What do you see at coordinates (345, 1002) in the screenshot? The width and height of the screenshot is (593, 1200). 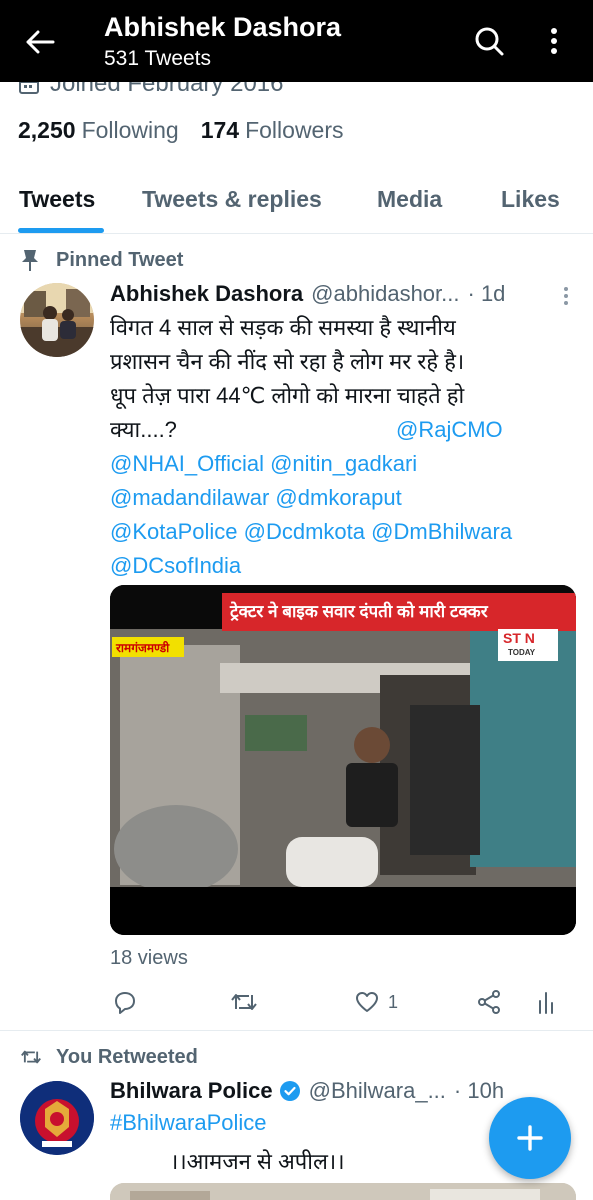 I see `tweet-actions: 1` at bounding box center [345, 1002].